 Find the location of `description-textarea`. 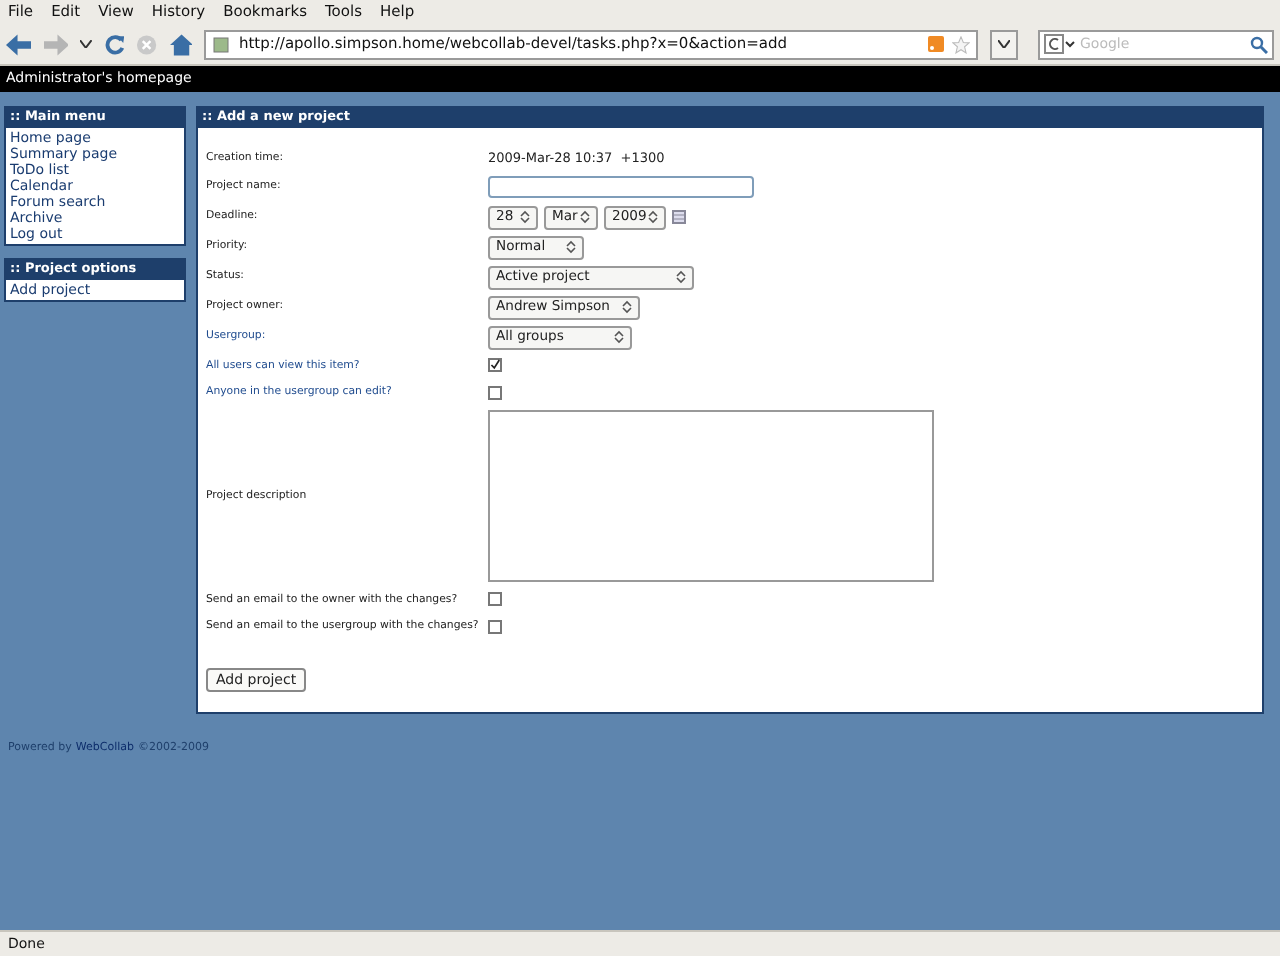

description-textarea is located at coordinates (711, 496).